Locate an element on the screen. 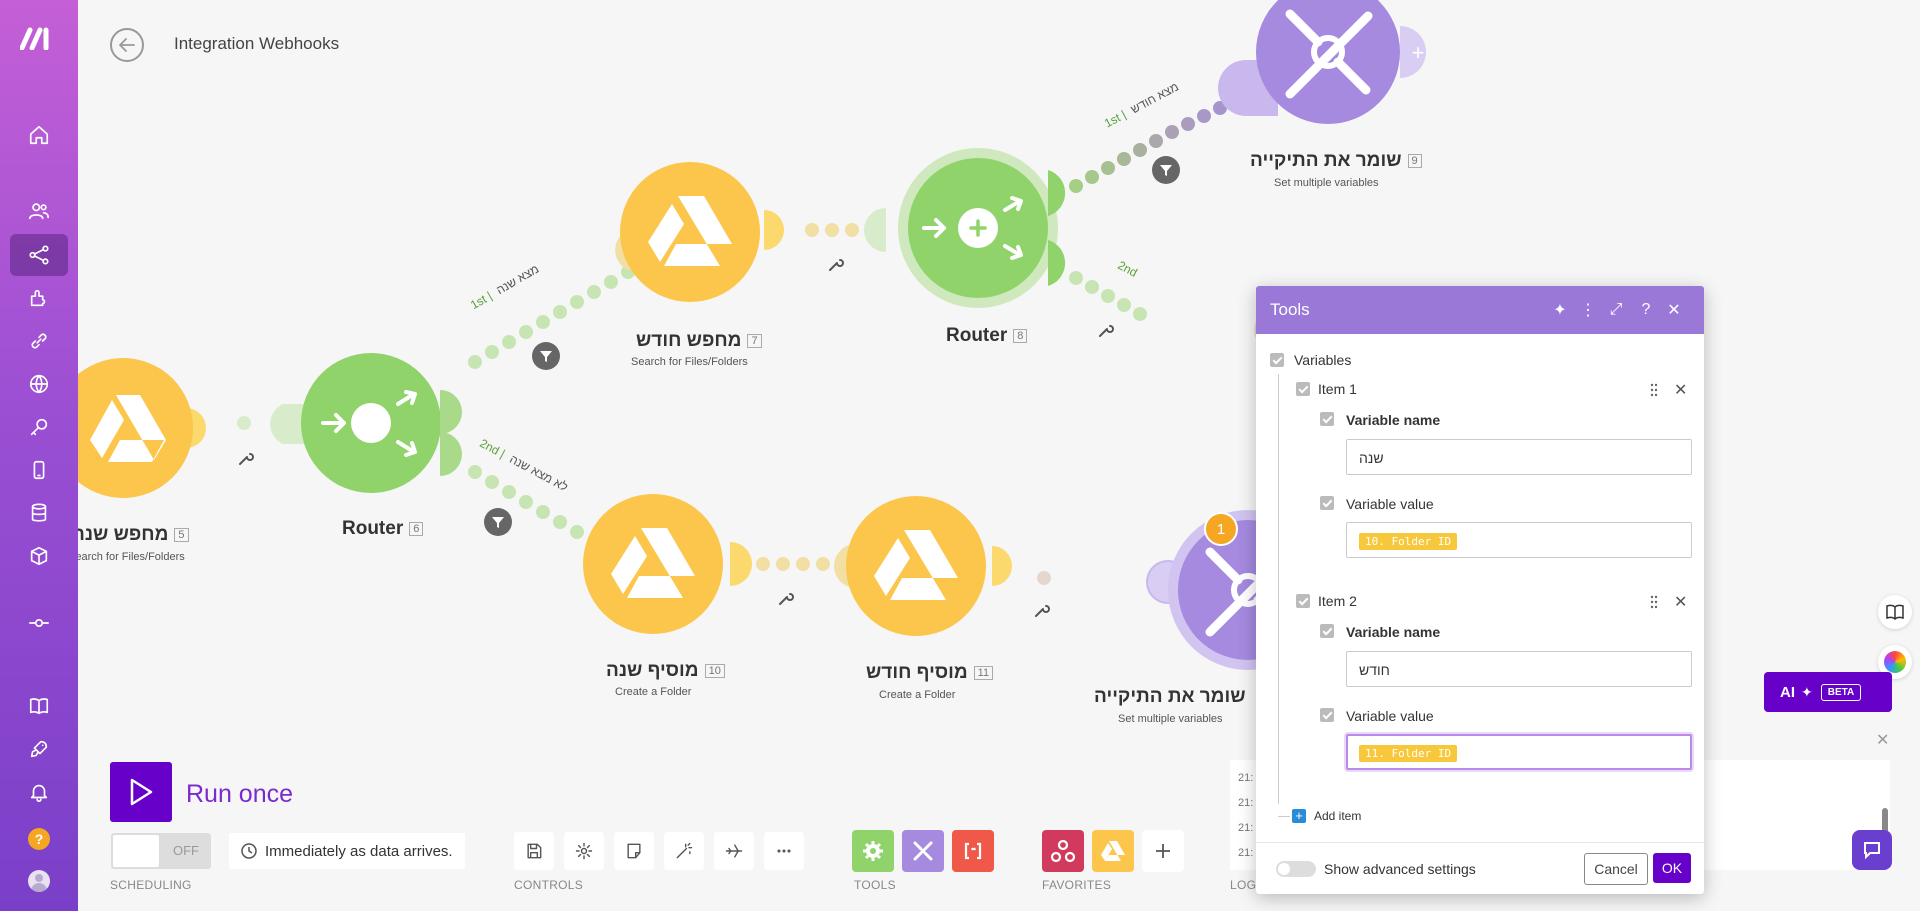  scenarios-icon is located at coordinates (39, 255).